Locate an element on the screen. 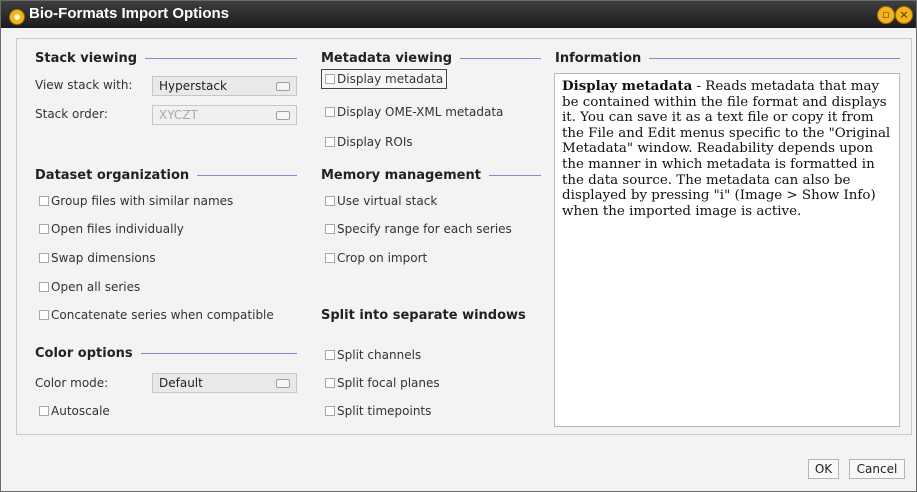  view-stack-select: Hyperstack is located at coordinates (224, 86).